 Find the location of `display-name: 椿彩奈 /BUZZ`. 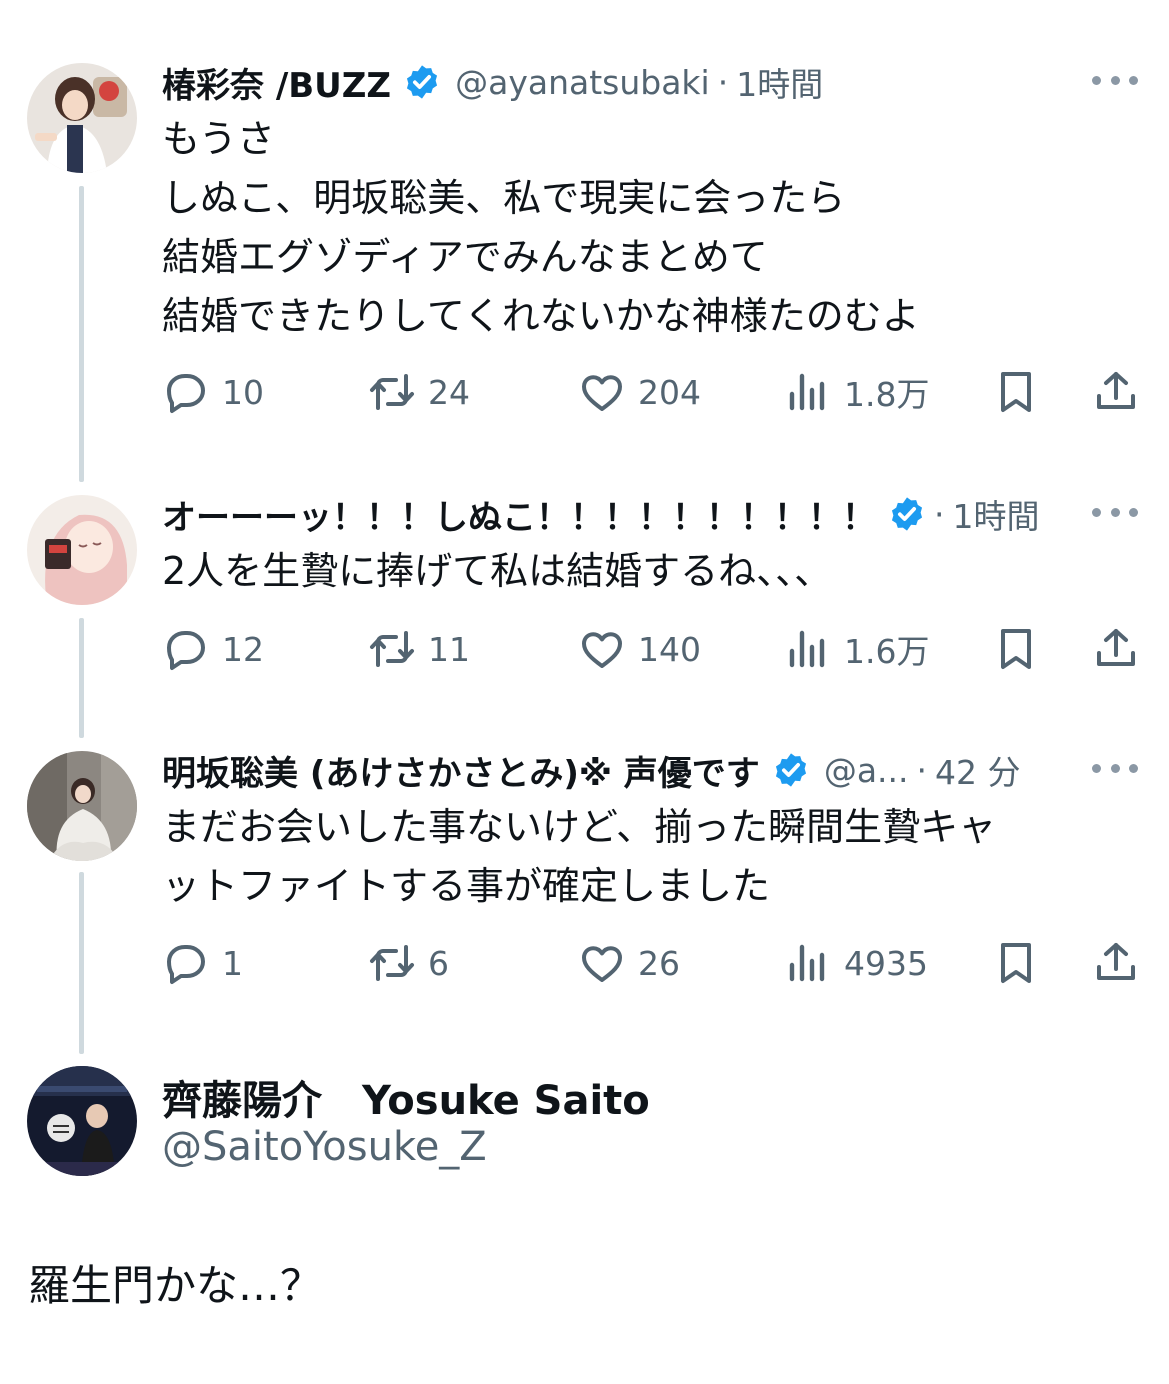

display-name: 椿彩奈 /BUZZ is located at coordinates (276, 82).